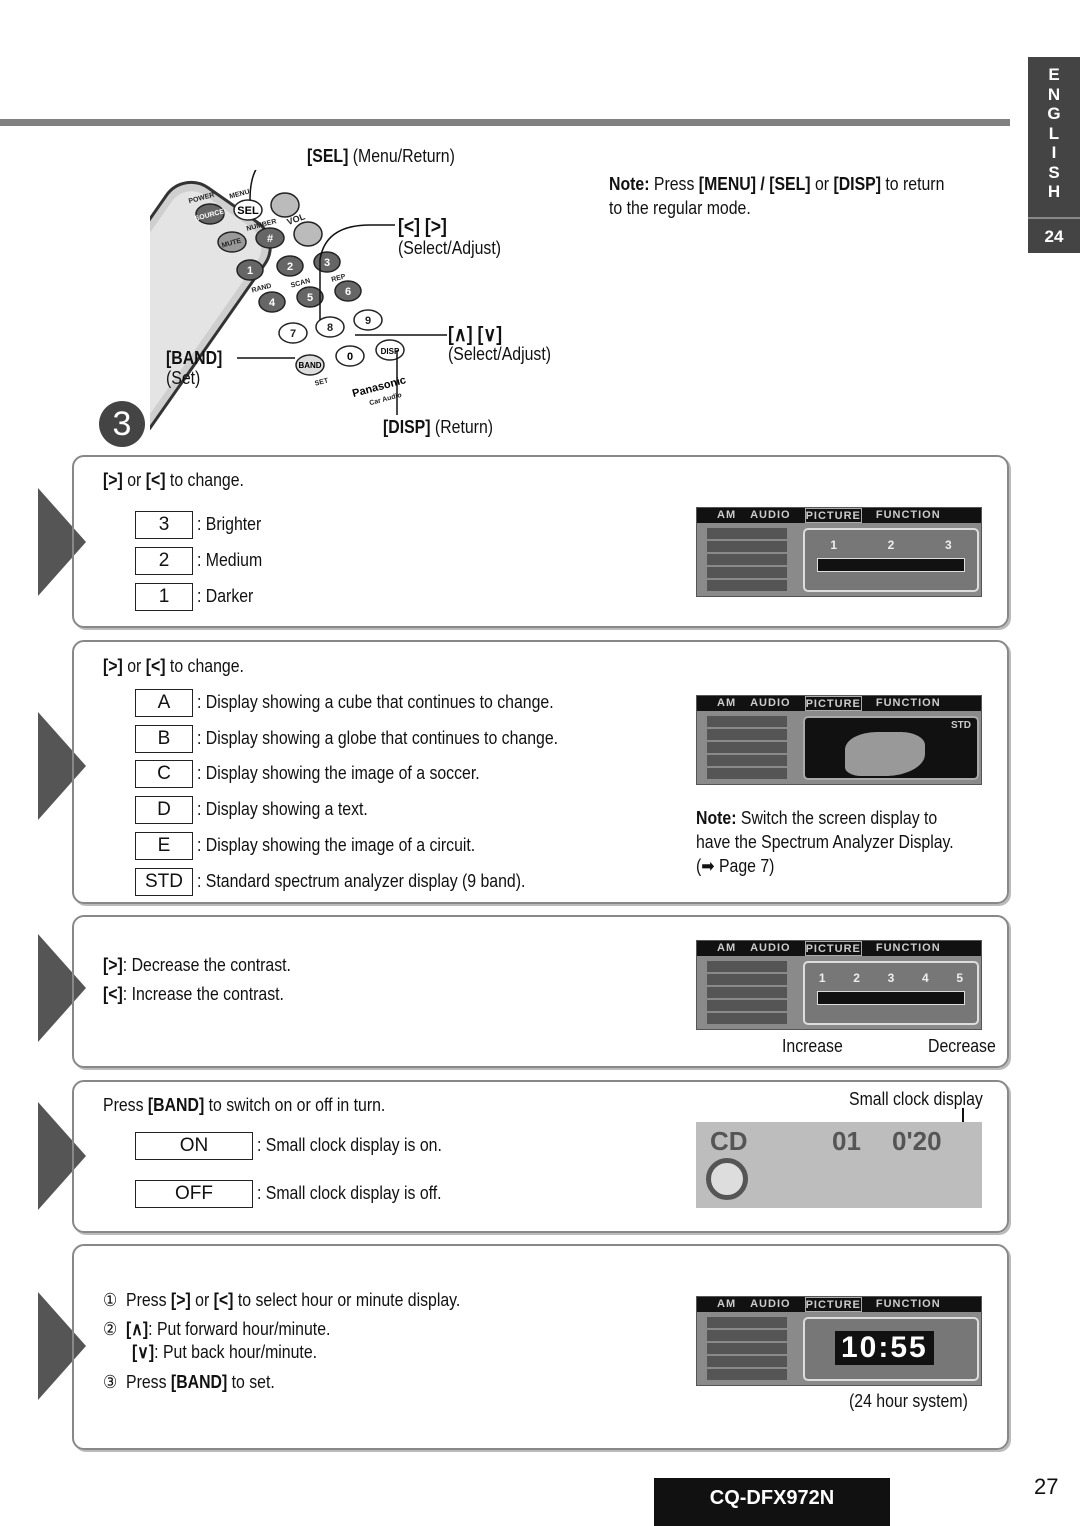  Describe the element at coordinates (164, 597) in the screenshot. I see `option-value: 1` at that location.